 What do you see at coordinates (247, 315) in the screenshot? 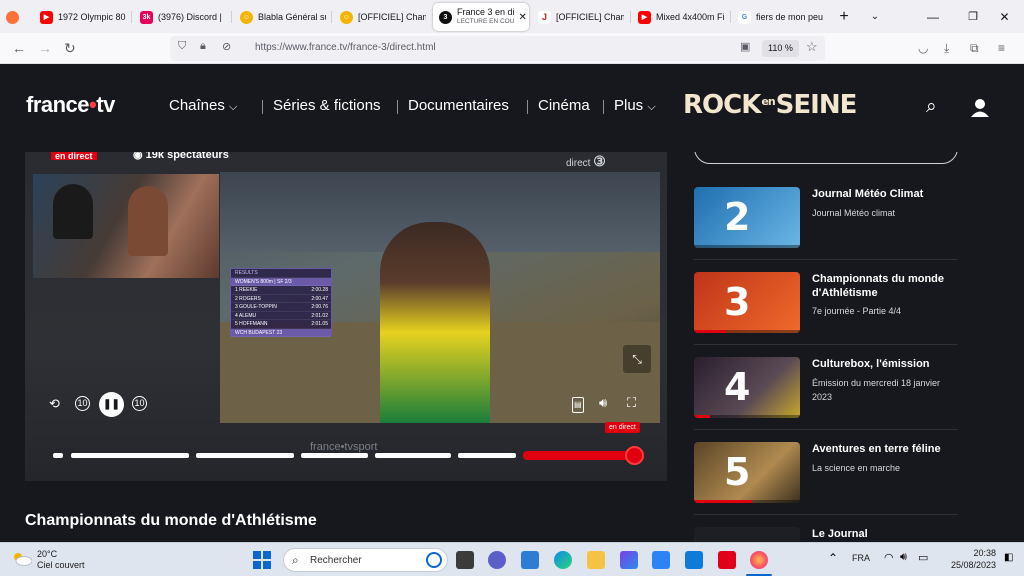
I see `result-name: ALEMU` at bounding box center [247, 315].